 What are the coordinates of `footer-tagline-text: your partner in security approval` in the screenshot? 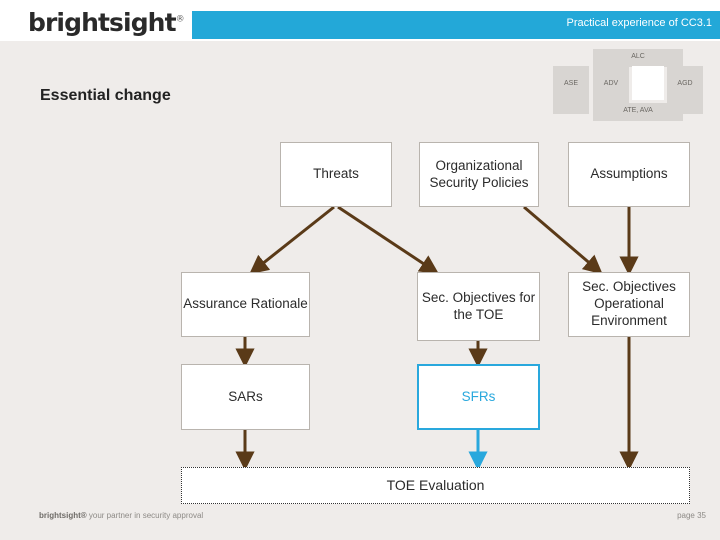 It's located at (145, 515).